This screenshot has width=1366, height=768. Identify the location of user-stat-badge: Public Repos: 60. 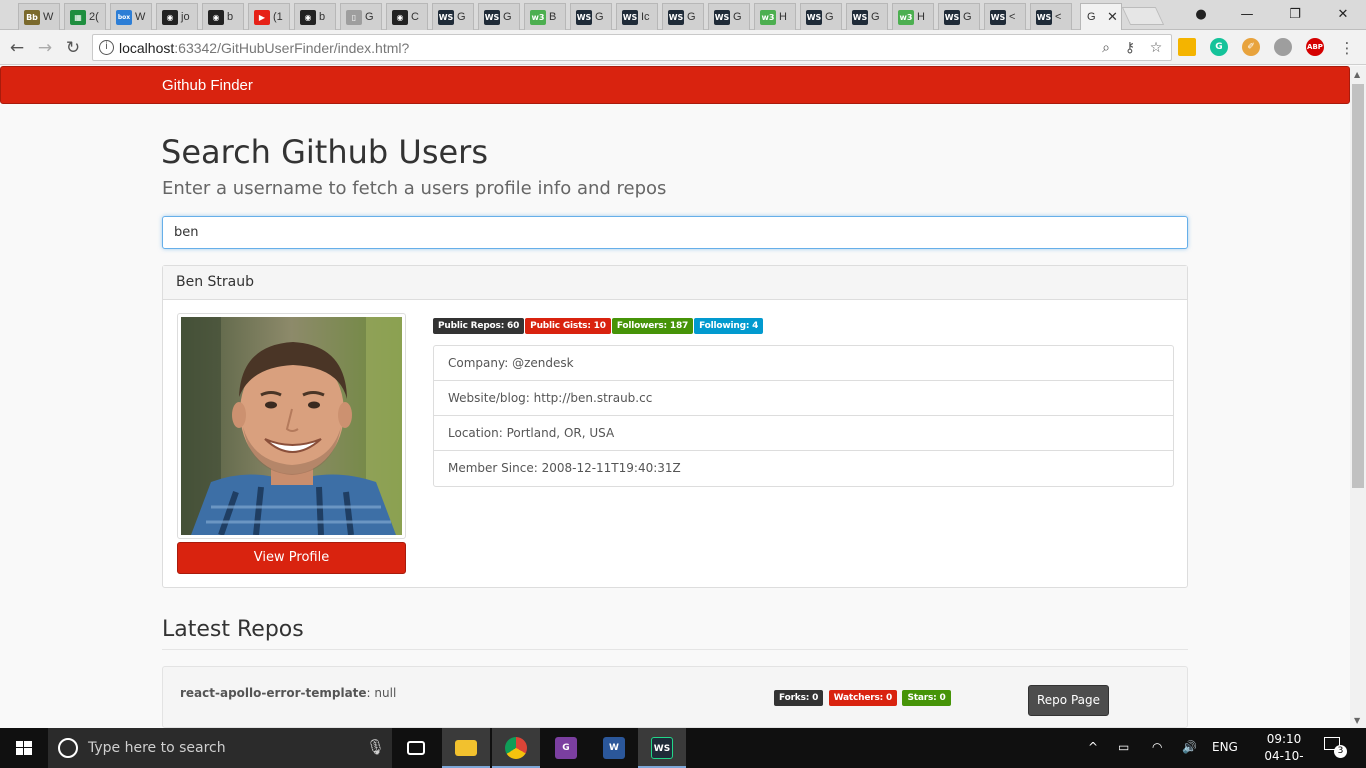
(479, 326).